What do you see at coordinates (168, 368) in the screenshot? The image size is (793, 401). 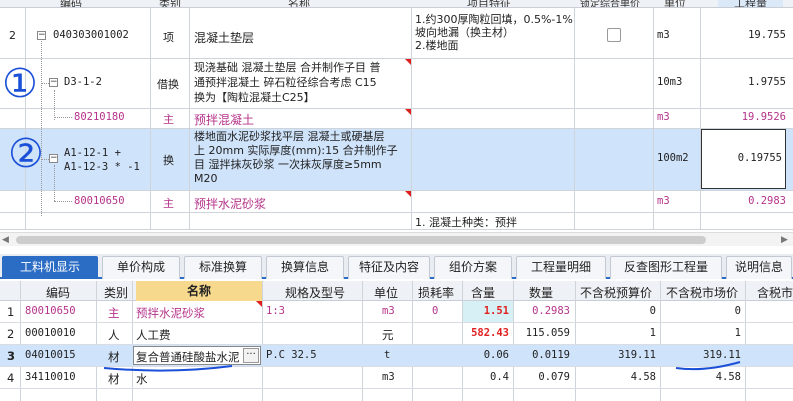 I see `underline-name-annotation` at bounding box center [168, 368].